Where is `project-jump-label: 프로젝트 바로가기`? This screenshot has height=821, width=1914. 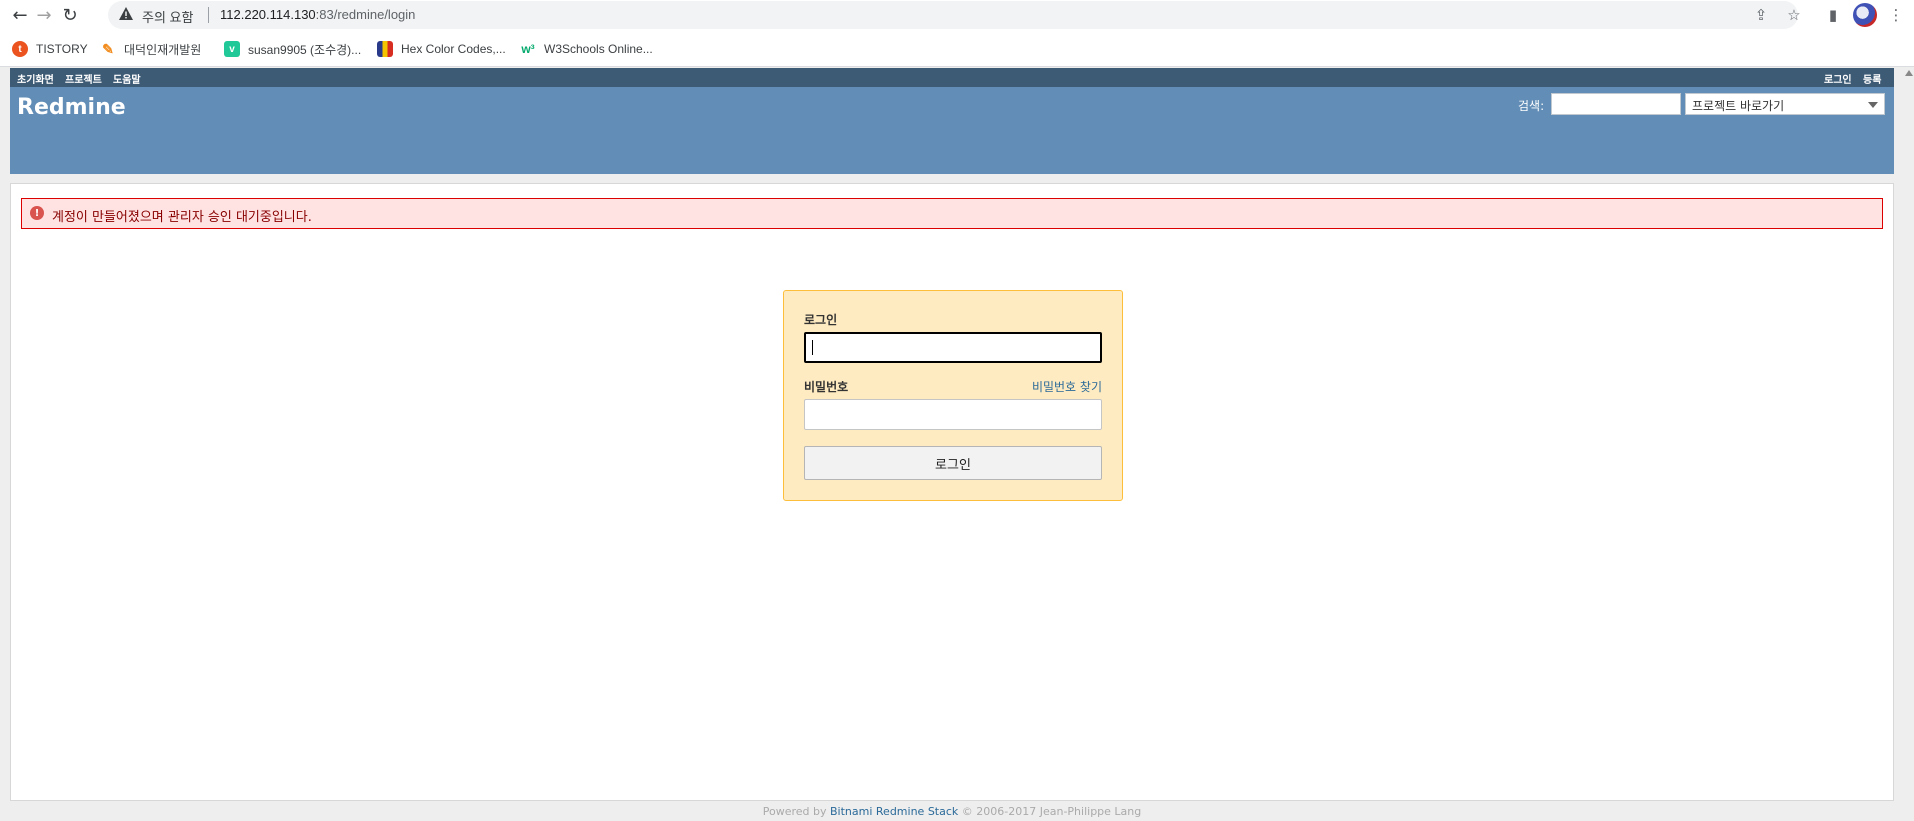 project-jump-label: 프로젝트 바로가기 is located at coordinates (1738, 106).